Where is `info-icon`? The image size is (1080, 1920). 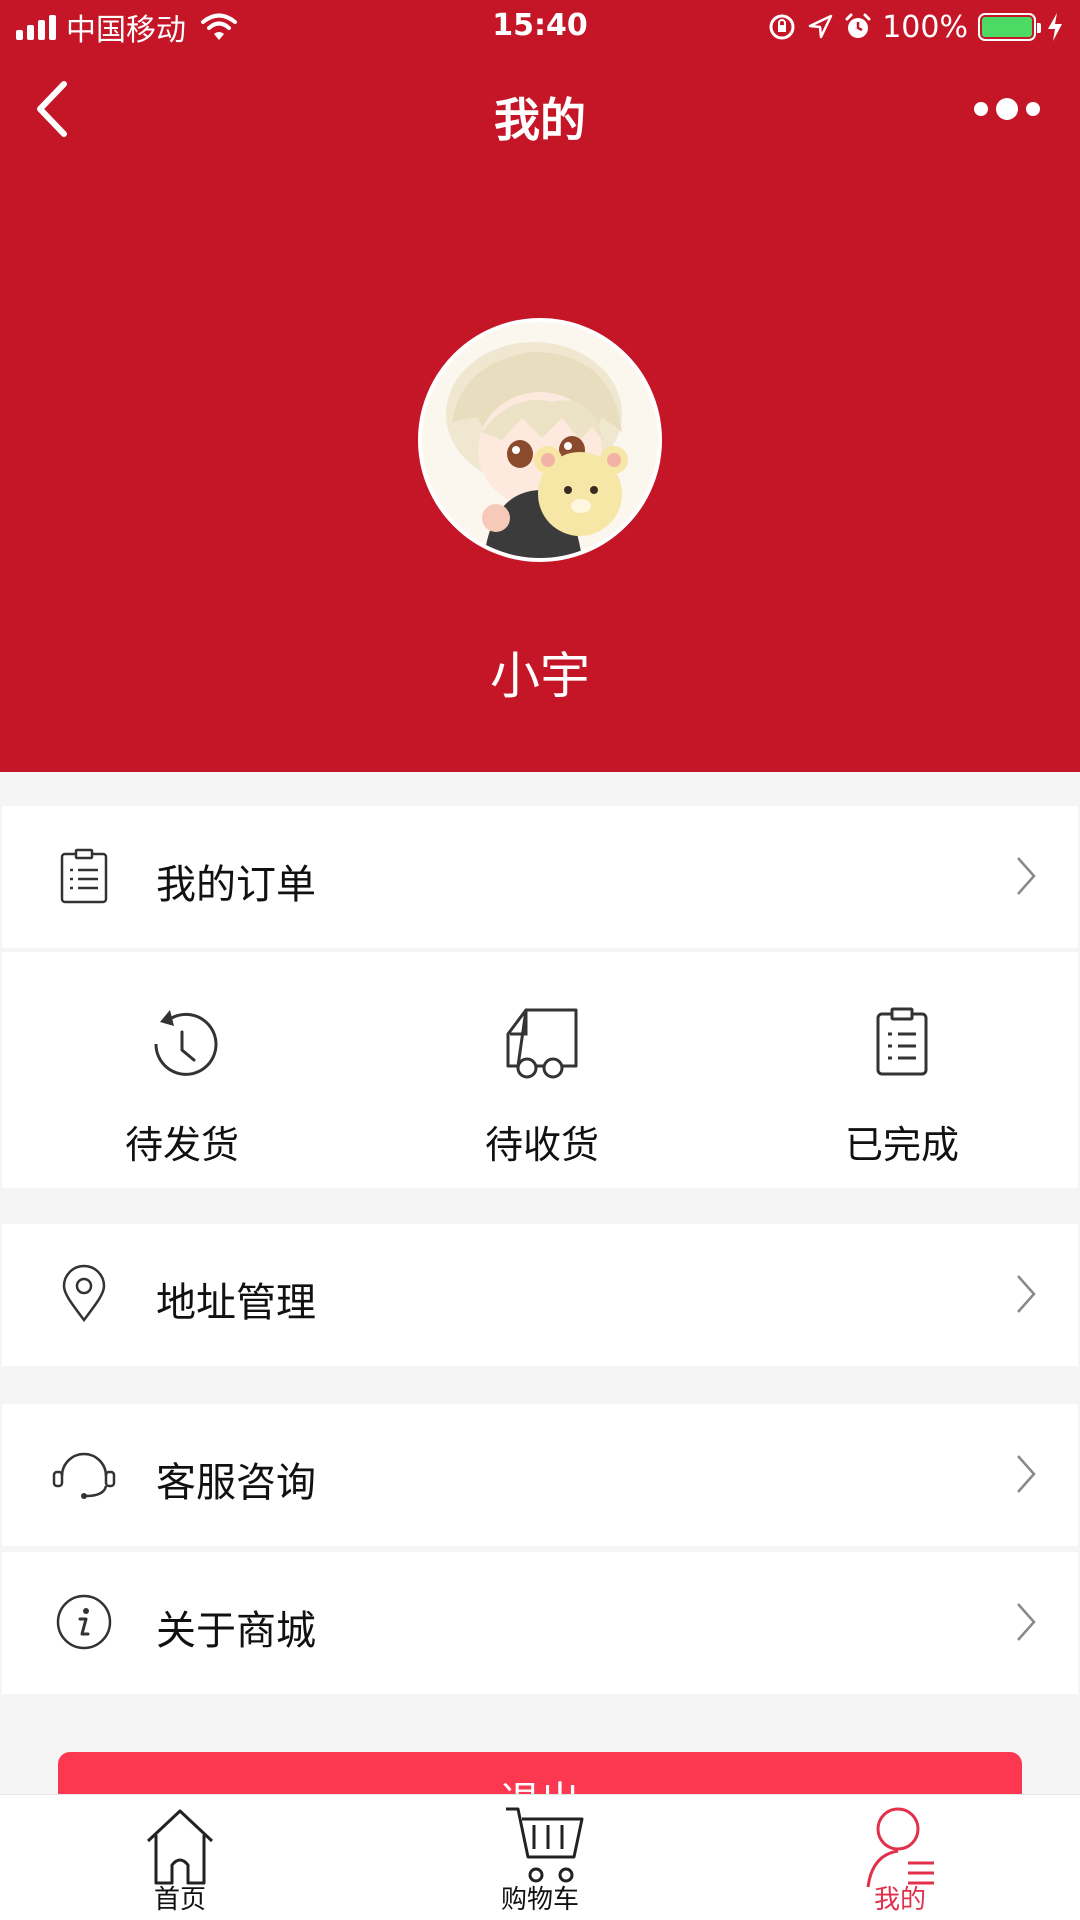
info-icon is located at coordinates (84, 1622).